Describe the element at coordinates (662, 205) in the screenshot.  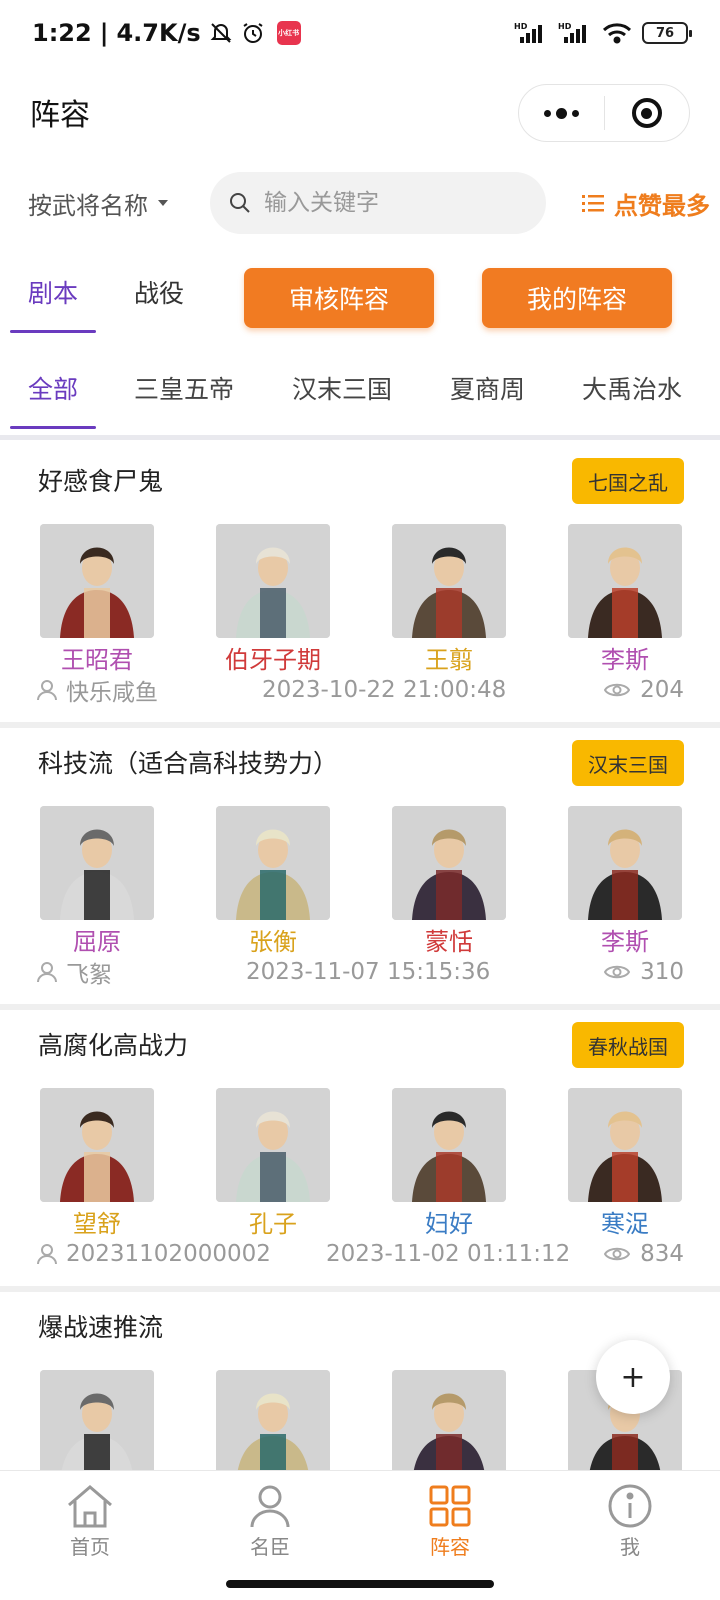
I see `sort-label: 点赞最多` at that location.